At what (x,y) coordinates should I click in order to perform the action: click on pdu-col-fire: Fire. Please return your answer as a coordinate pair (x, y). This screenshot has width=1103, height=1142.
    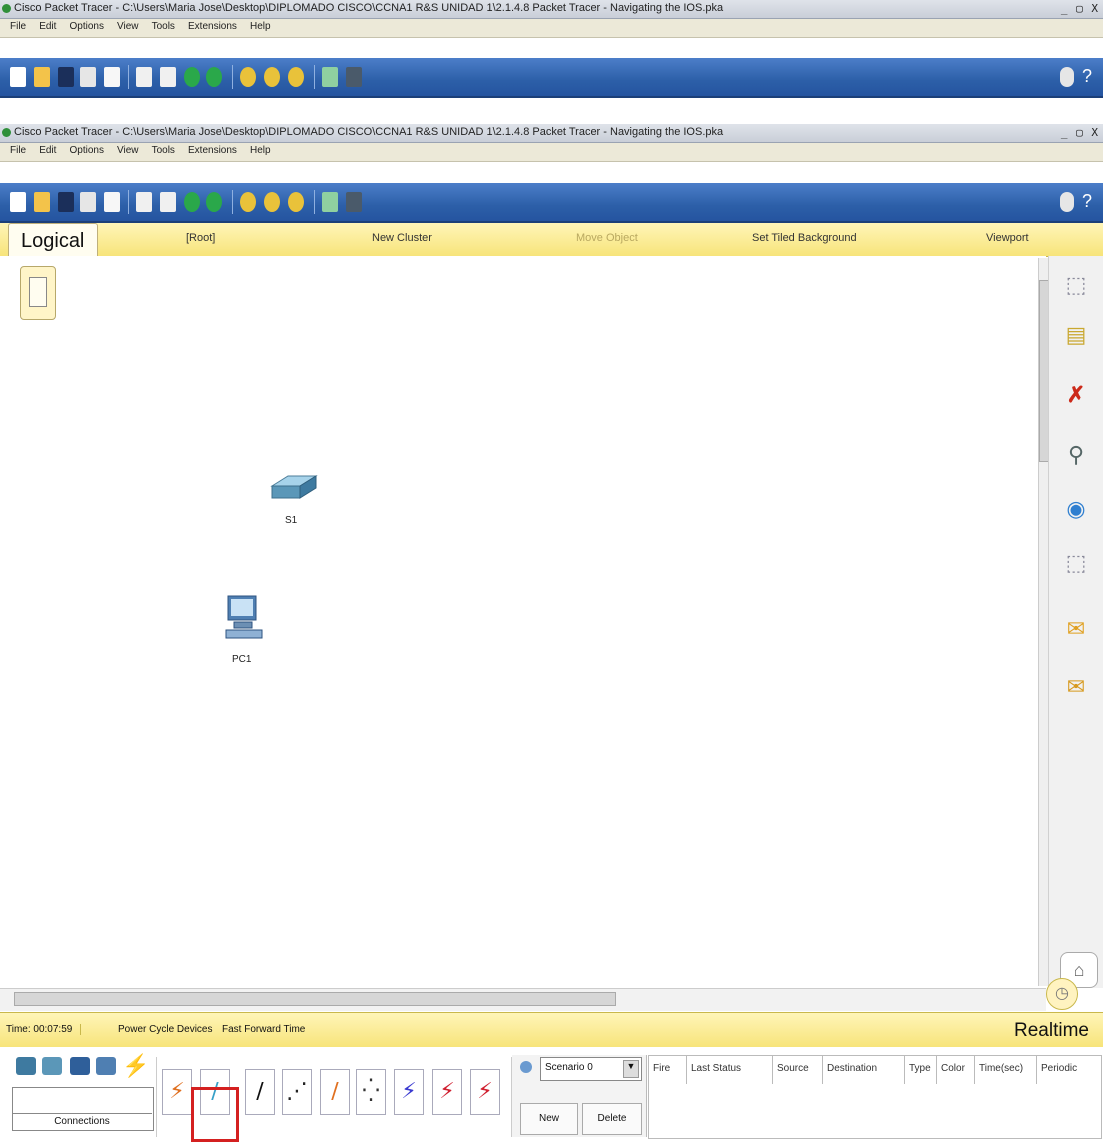
    Looking at the image, I should click on (668, 1070).